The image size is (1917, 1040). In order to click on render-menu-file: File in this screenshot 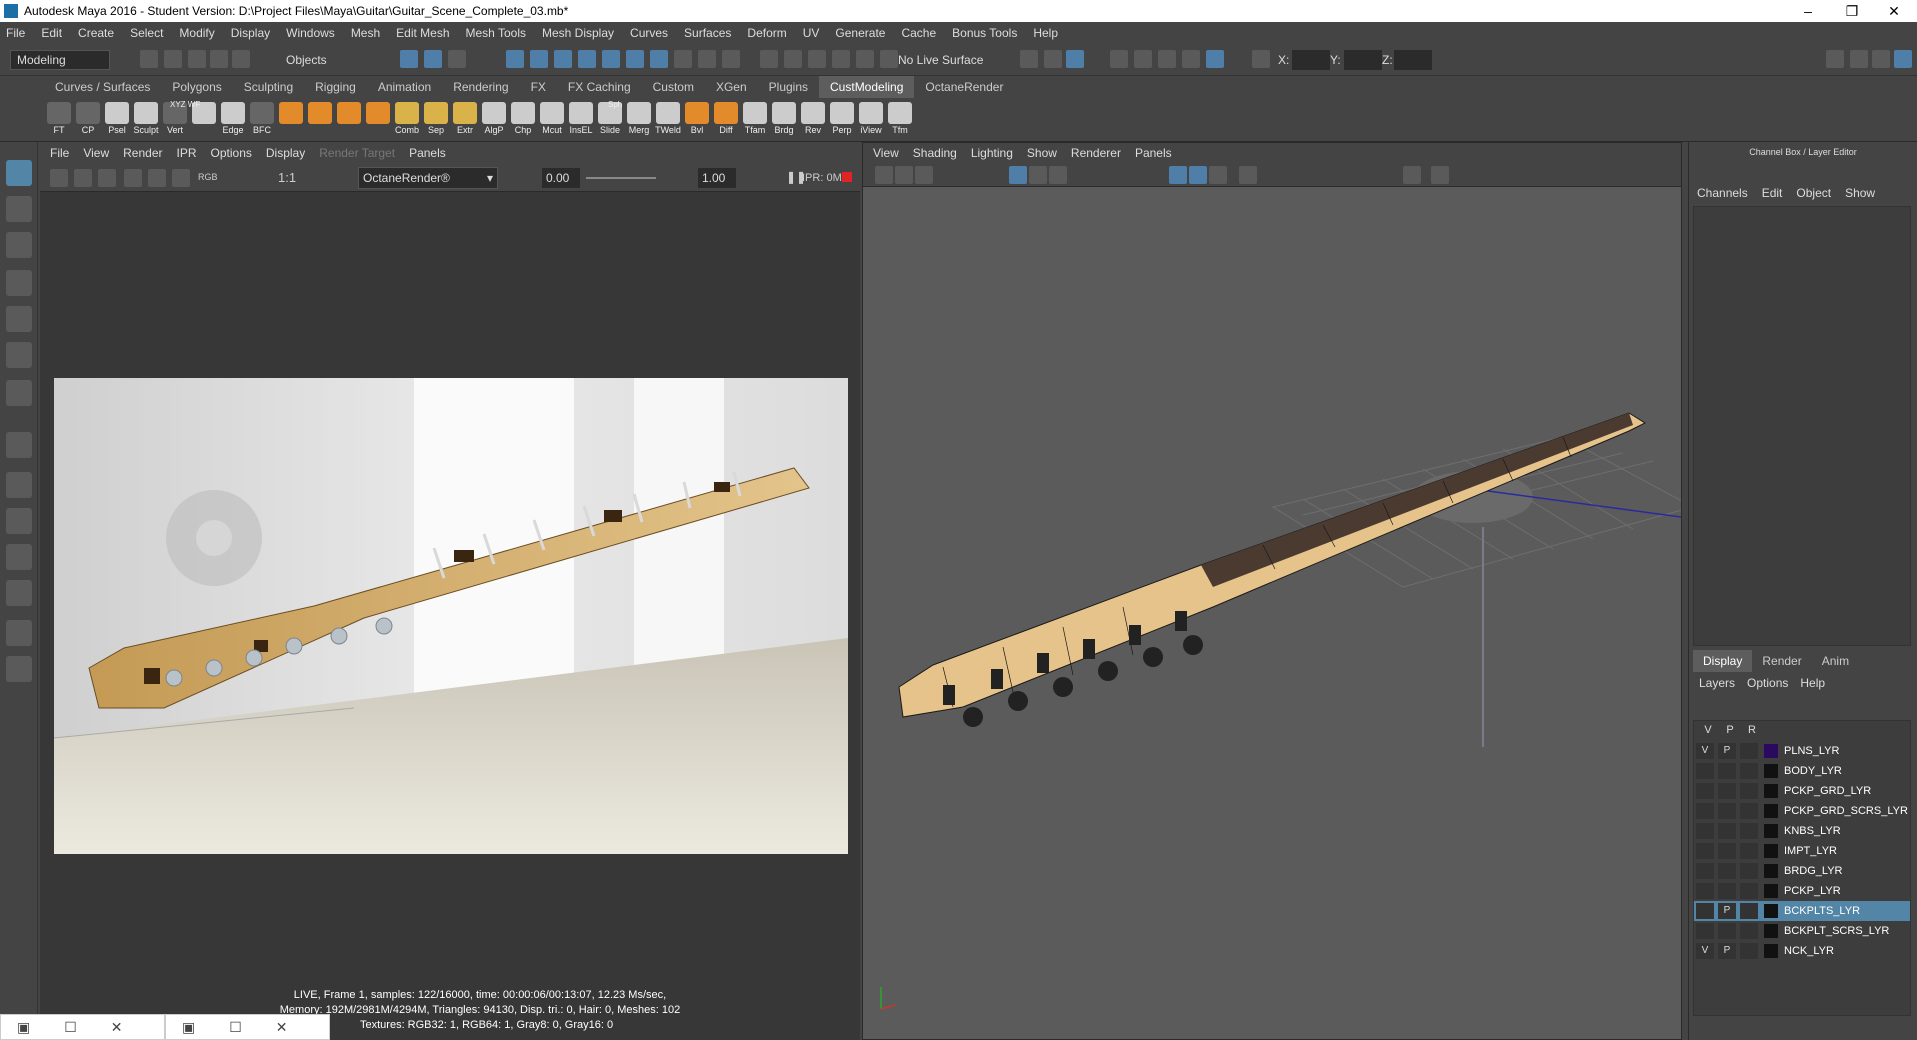, I will do `click(59, 153)`.